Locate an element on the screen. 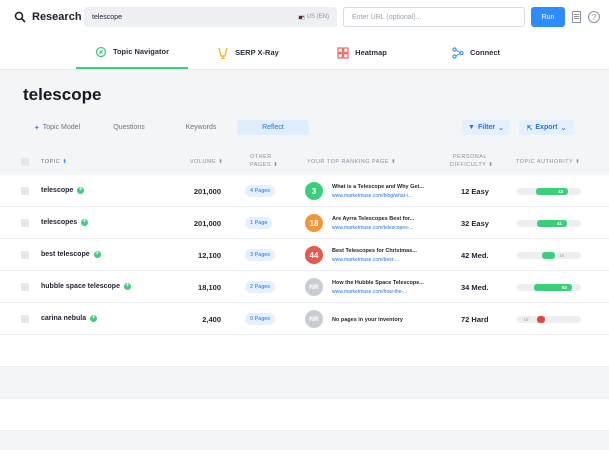 This screenshot has height=450, width=609. tab-serp-xray: SERP X-Ray is located at coordinates (248, 52).